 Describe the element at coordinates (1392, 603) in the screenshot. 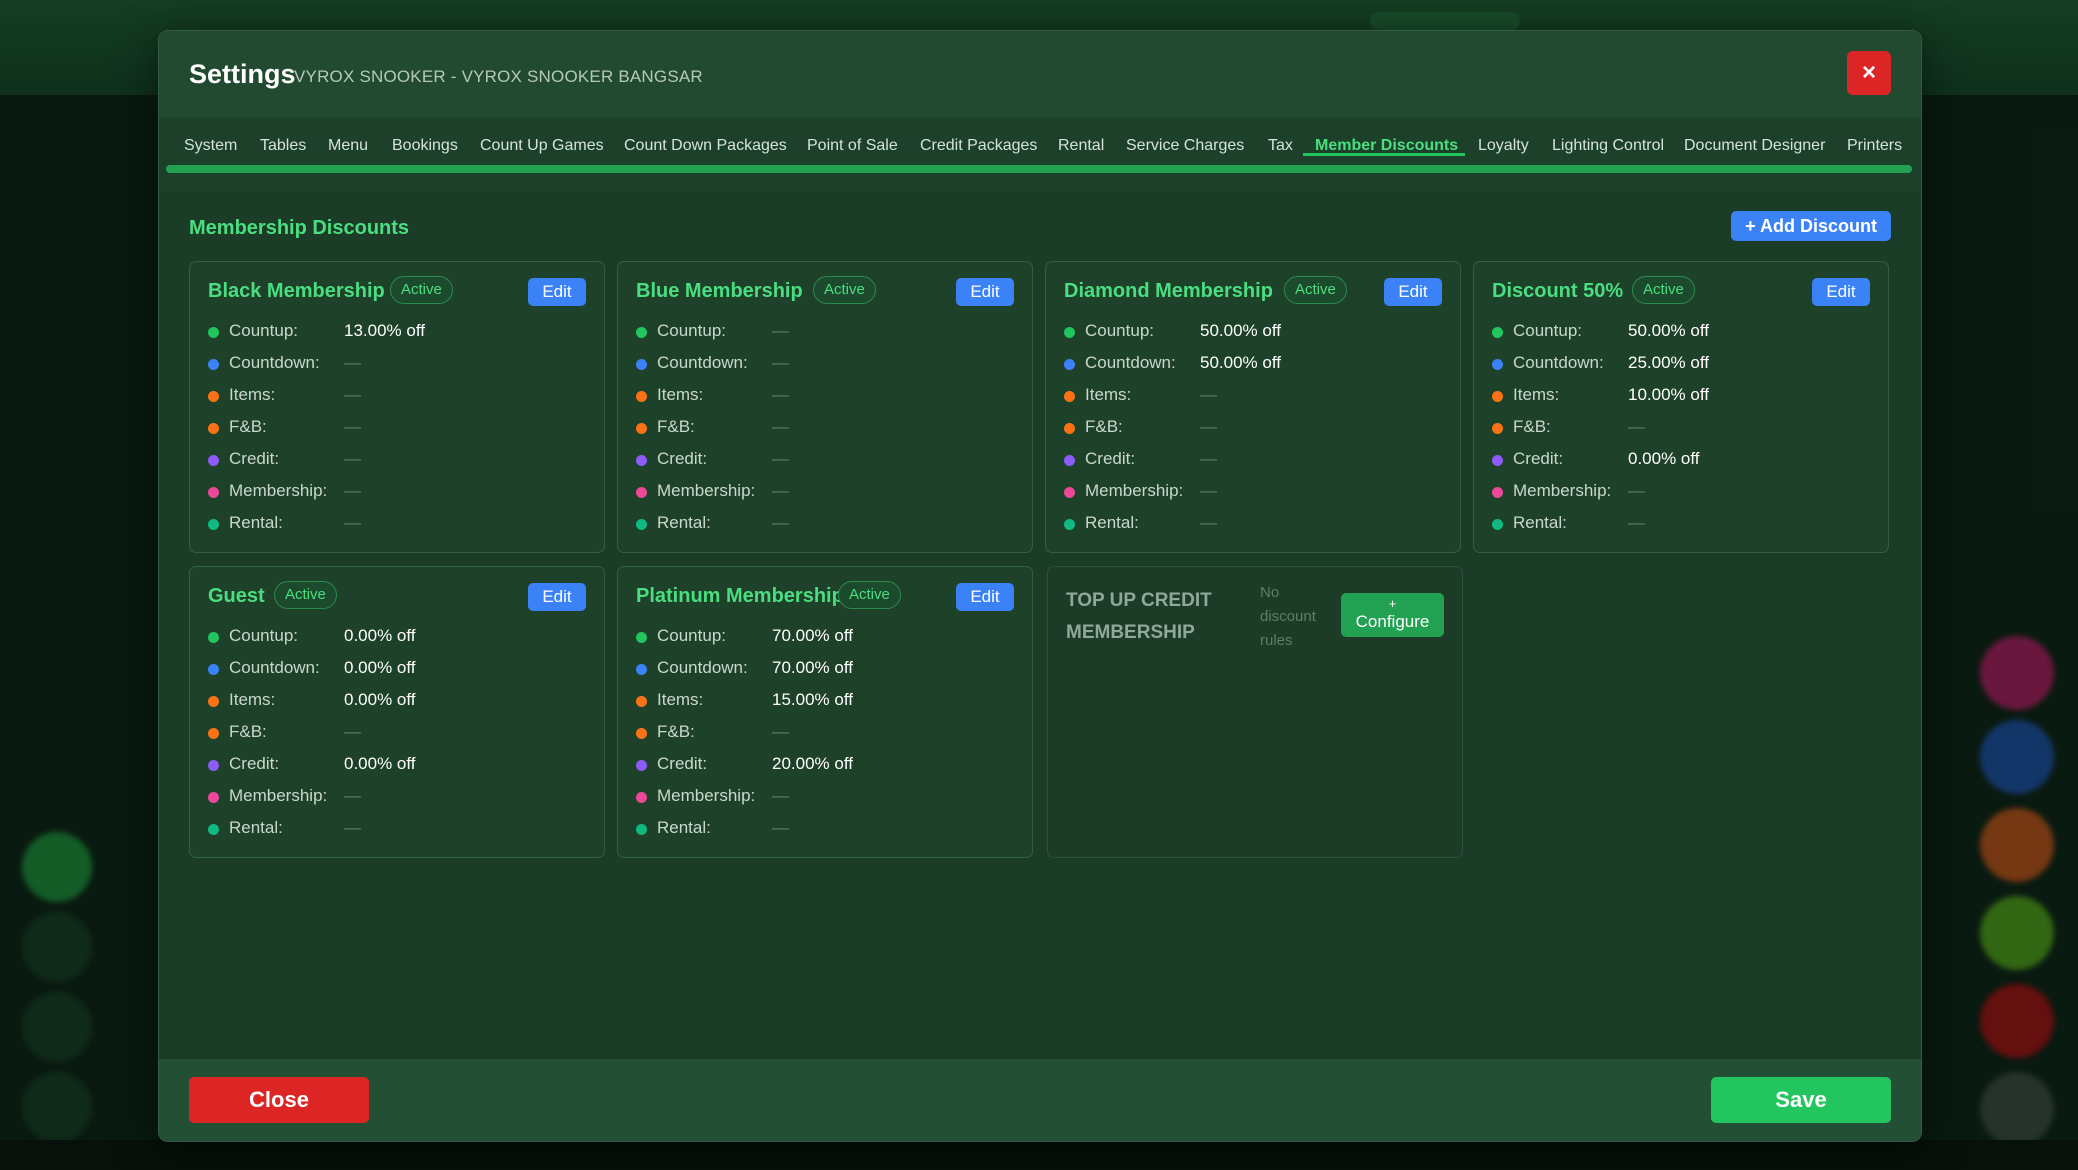

I see `plus-icon: +` at that location.